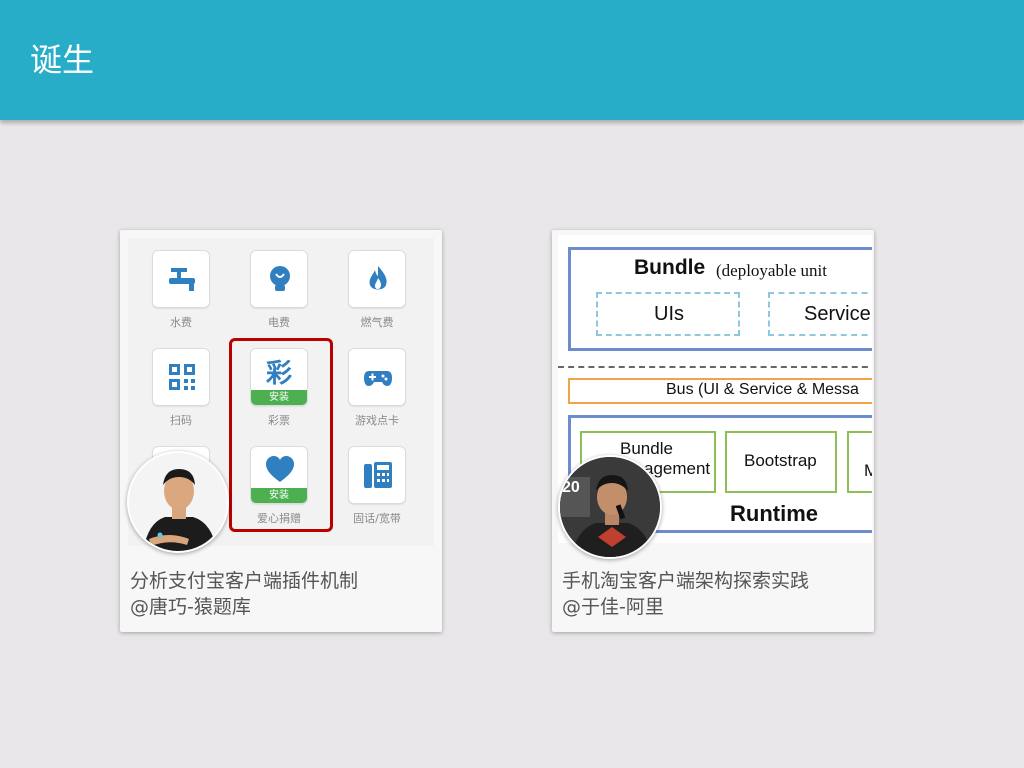 The width and height of the screenshot is (1024, 768). Describe the element at coordinates (686, 581) in the screenshot. I see `talk-title: 手机淘宝客户端架构探索实践` at that location.